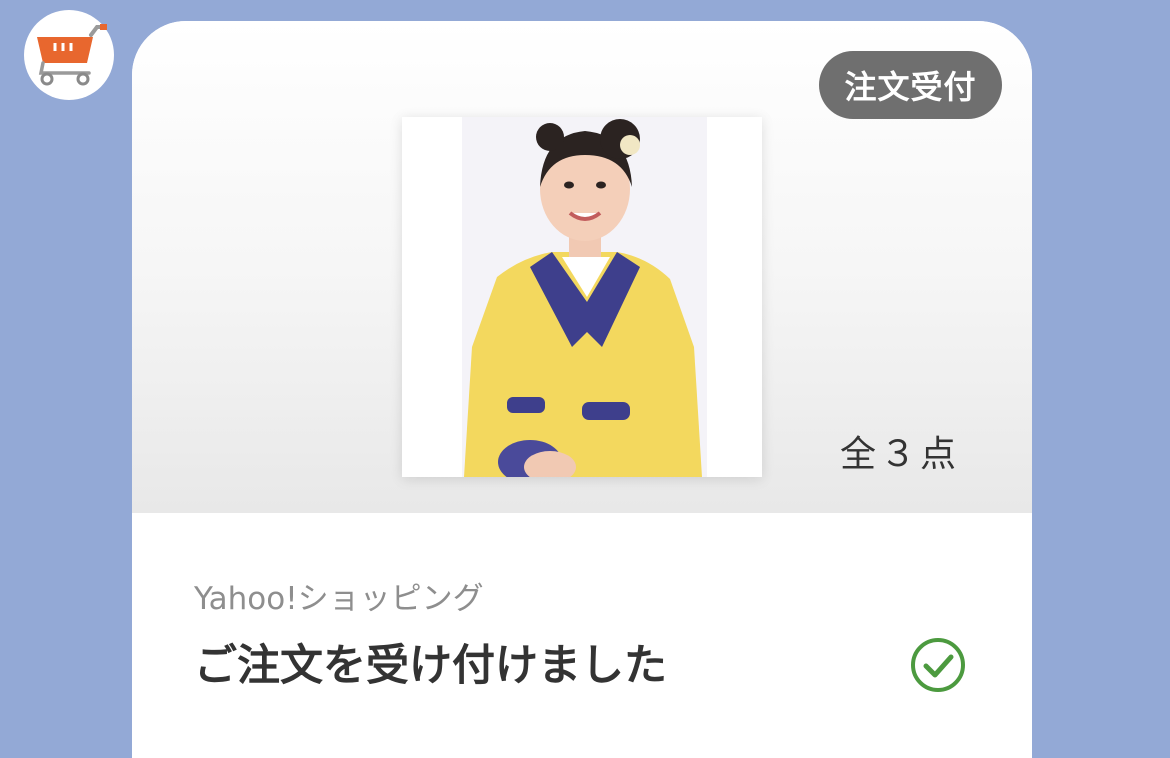 The image size is (1170, 758). What do you see at coordinates (430, 666) in the screenshot?
I see `order-message: ご注文を受け付けました` at bounding box center [430, 666].